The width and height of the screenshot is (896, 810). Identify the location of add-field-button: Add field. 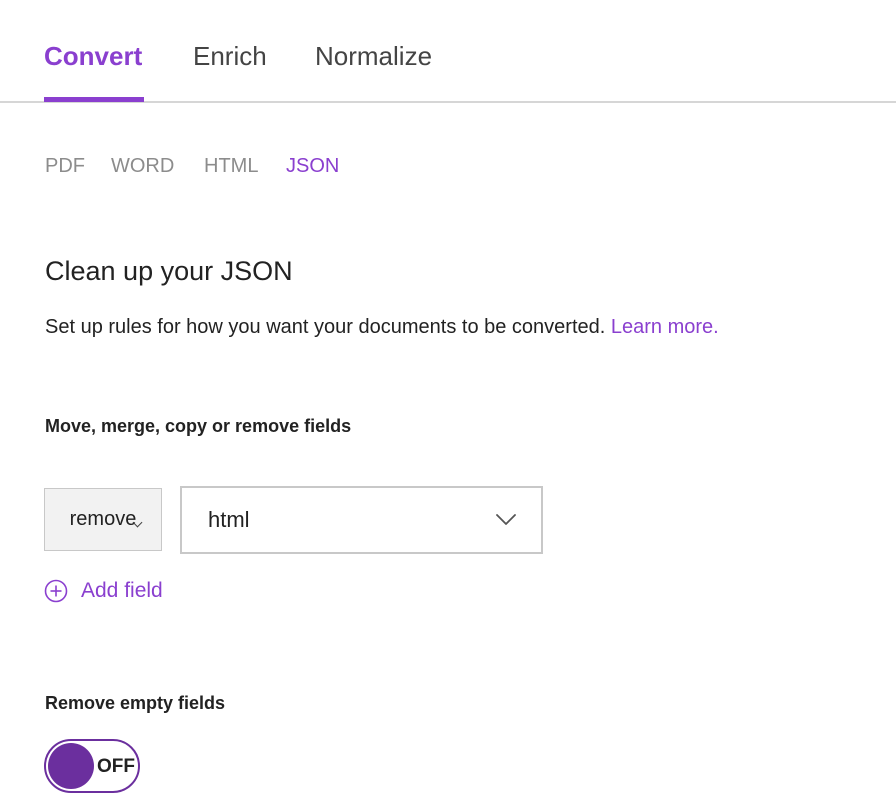
(103, 591).